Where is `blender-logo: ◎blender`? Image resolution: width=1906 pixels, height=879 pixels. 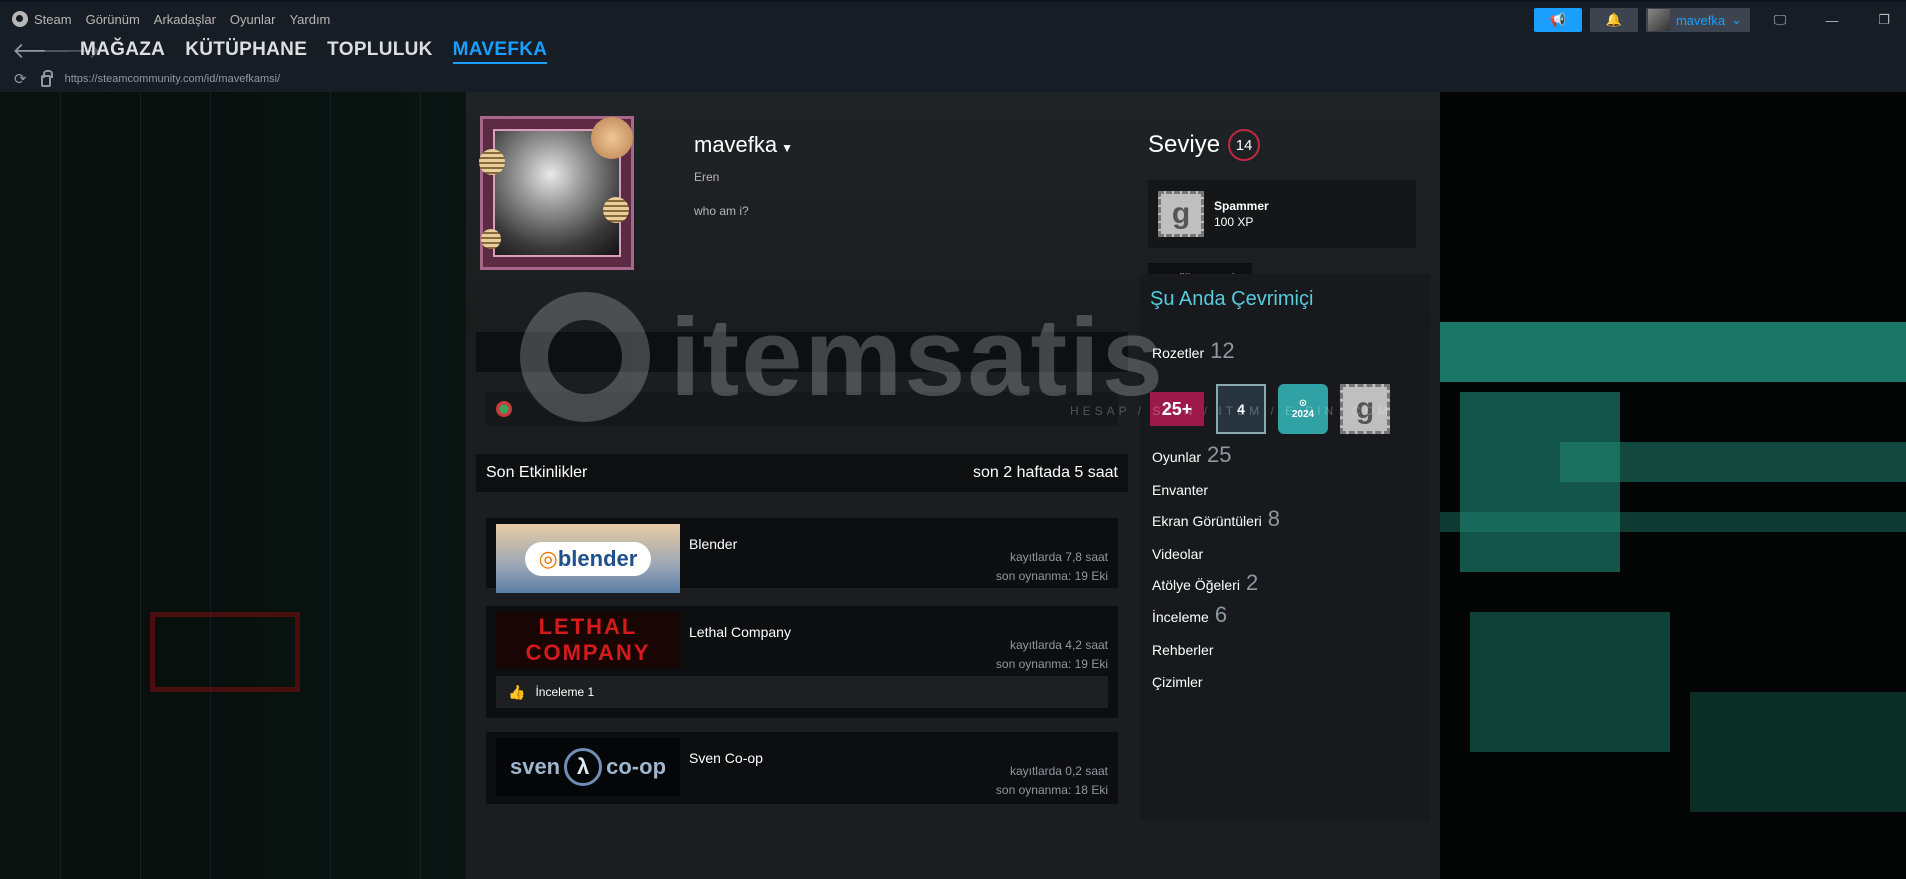 blender-logo: ◎blender is located at coordinates (588, 558).